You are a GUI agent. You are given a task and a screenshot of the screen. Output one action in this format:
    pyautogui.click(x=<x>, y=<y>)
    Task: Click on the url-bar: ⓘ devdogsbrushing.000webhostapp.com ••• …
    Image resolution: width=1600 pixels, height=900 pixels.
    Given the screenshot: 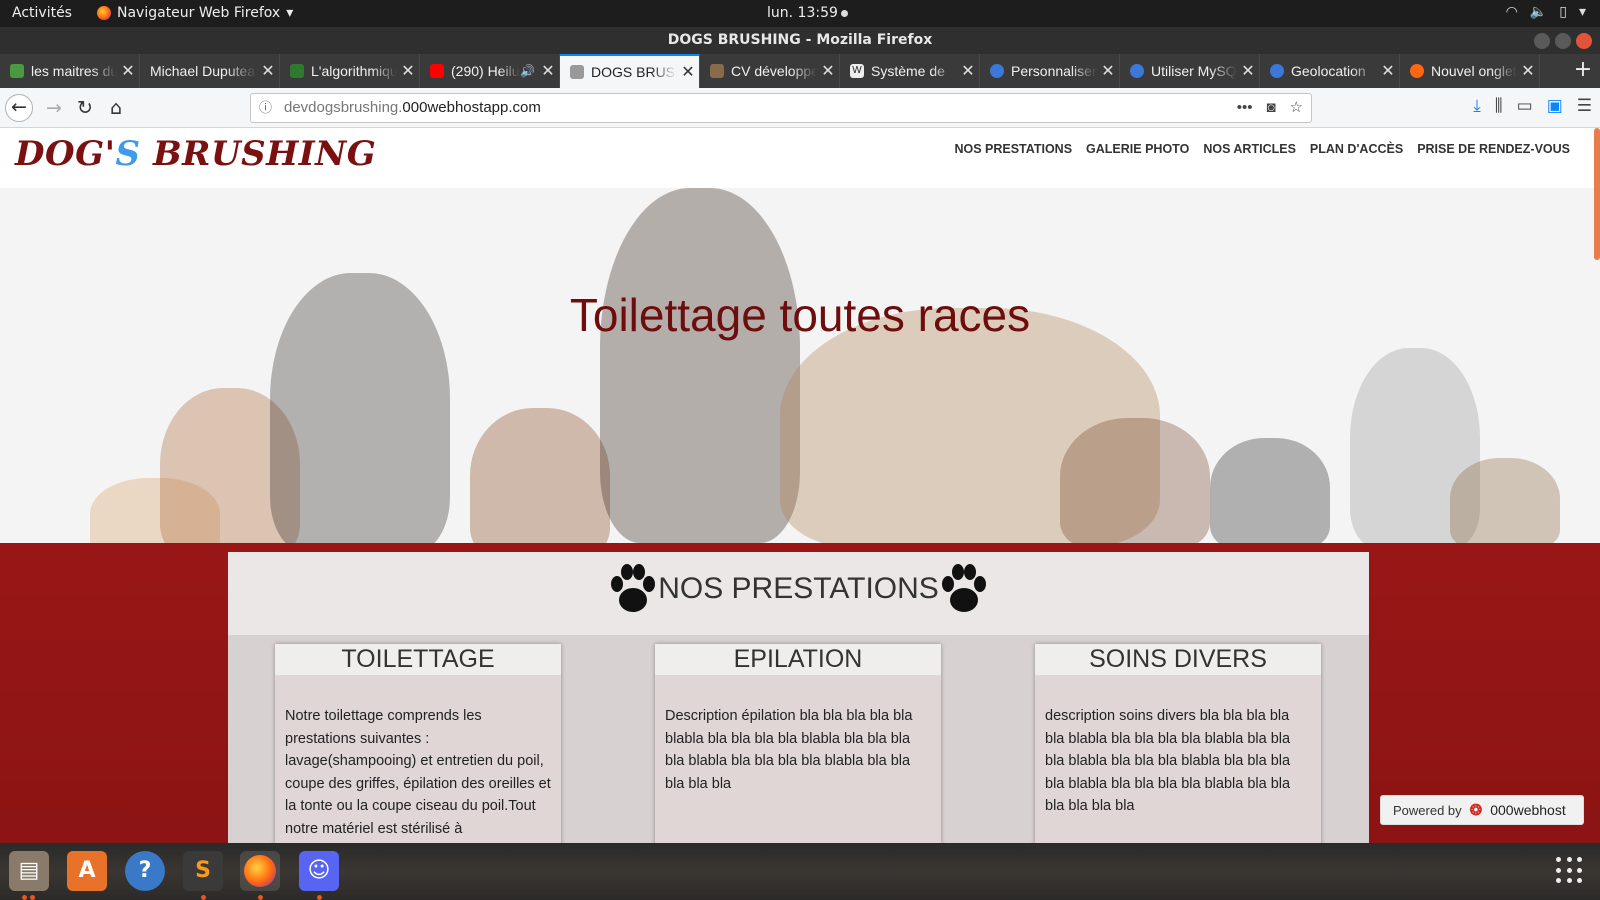 What is the action you would take?
    pyautogui.click(x=781, y=108)
    